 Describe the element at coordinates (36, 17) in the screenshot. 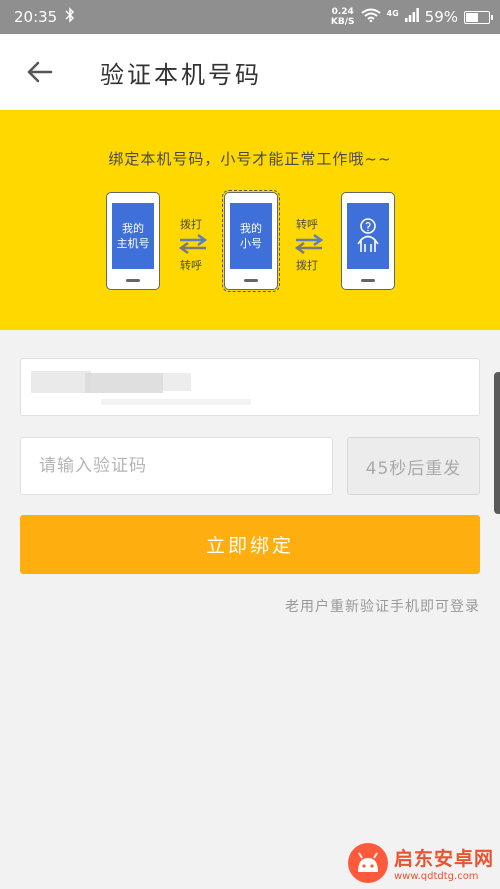

I see `status-time: 20:35` at that location.